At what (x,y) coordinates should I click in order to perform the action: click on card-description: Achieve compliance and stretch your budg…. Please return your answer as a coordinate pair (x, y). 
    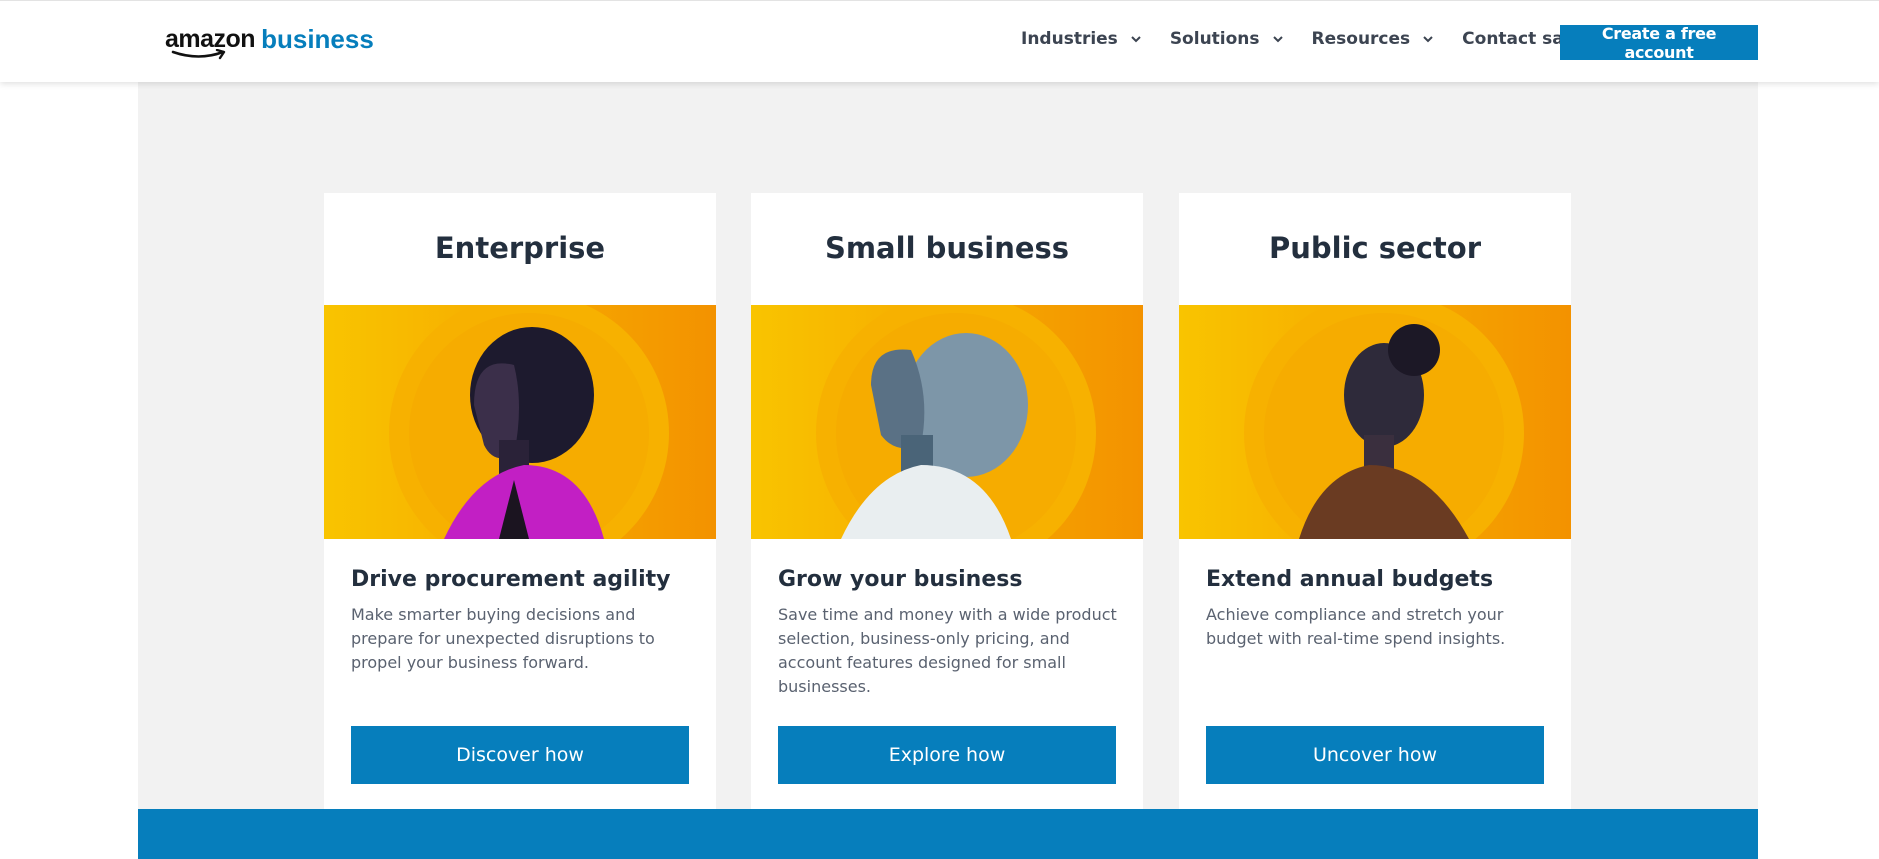
    Looking at the image, I should click on (1356, 626).